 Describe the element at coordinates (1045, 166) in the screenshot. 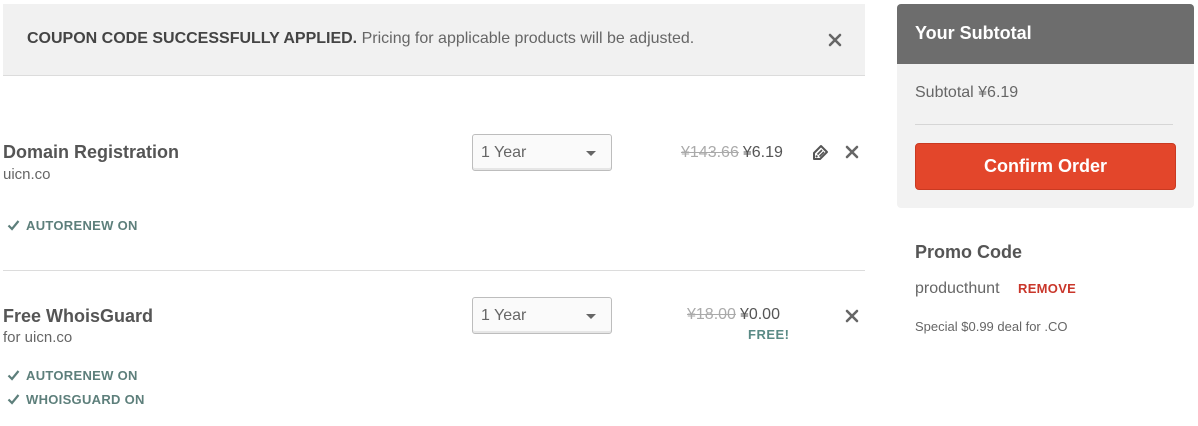

I see `confirm-order-button: Confirm Order` at that location.